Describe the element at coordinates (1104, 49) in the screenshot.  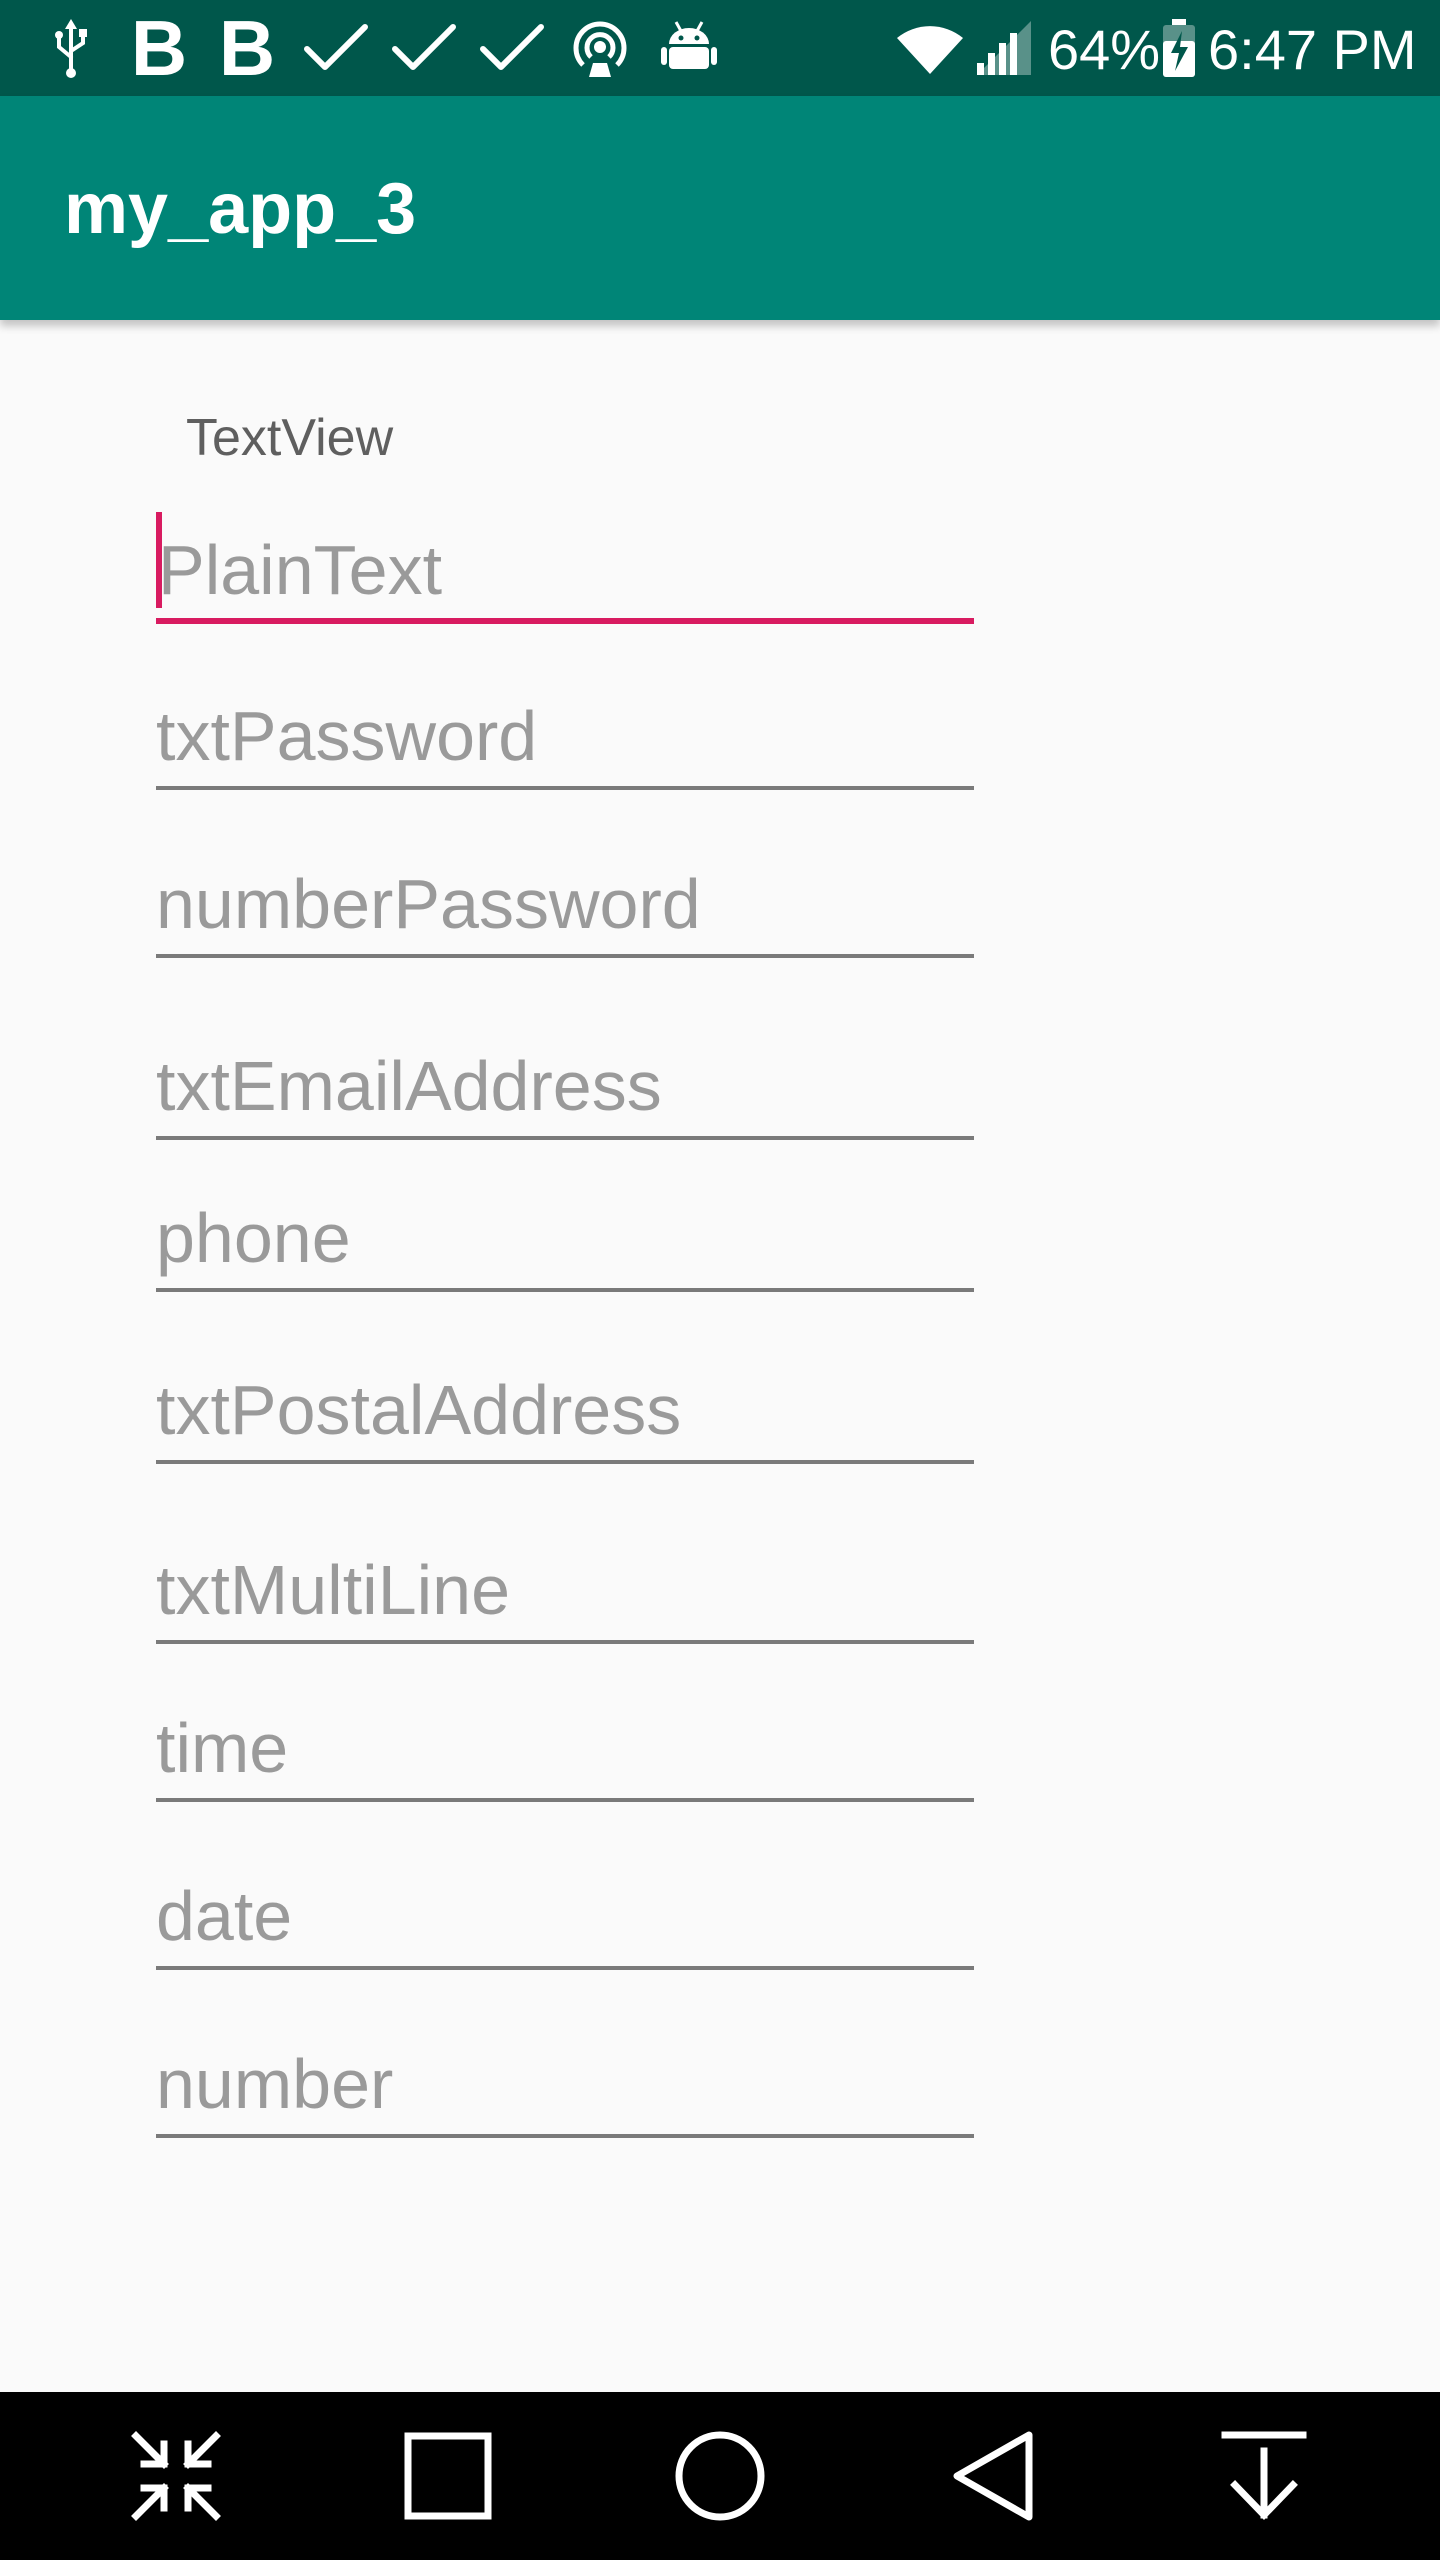
I see `battery-percent: 64%` at that location.